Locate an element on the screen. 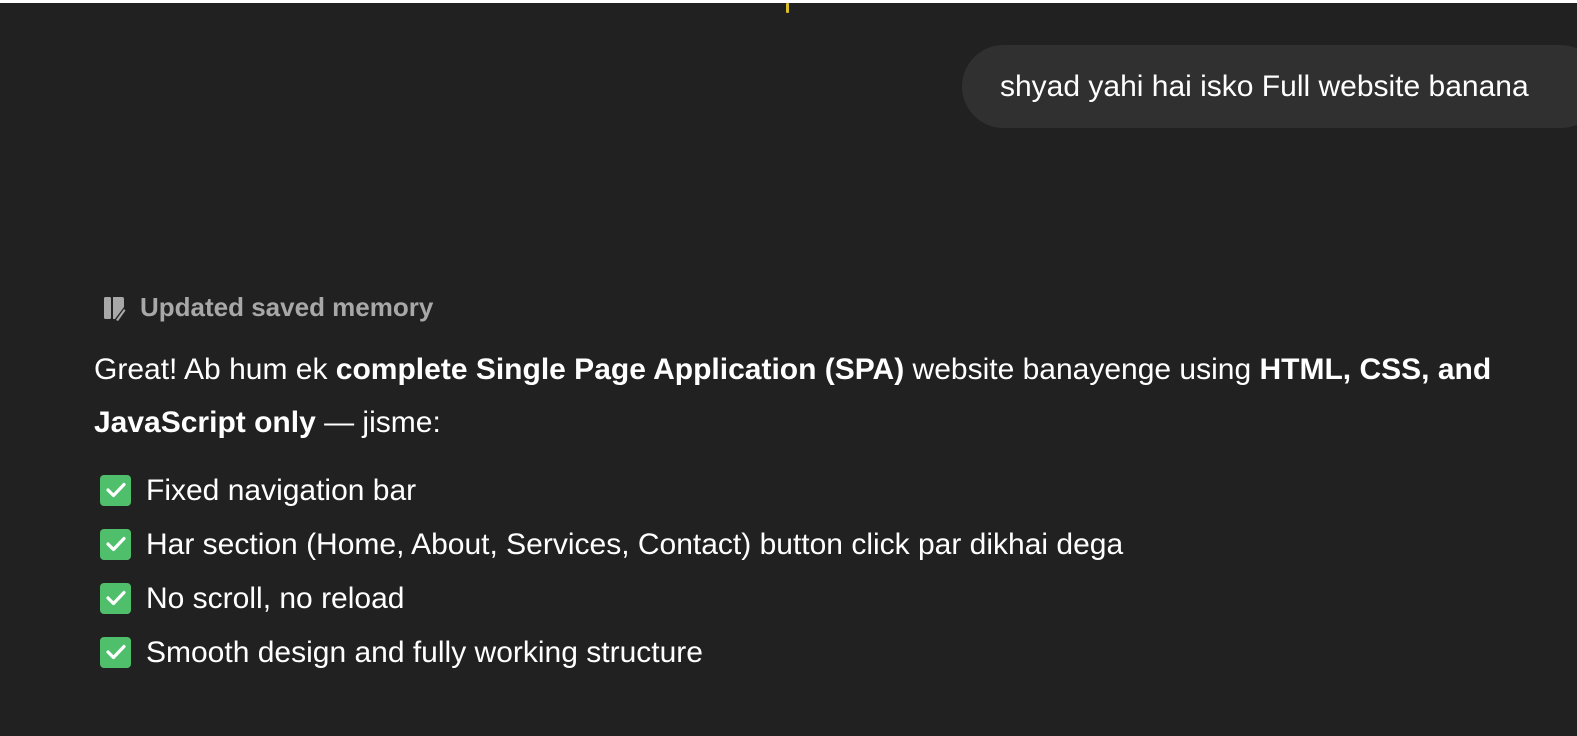  user-message-bubble: shyad yahi hai isko Full website banana is located at coordinates (1269, 86).